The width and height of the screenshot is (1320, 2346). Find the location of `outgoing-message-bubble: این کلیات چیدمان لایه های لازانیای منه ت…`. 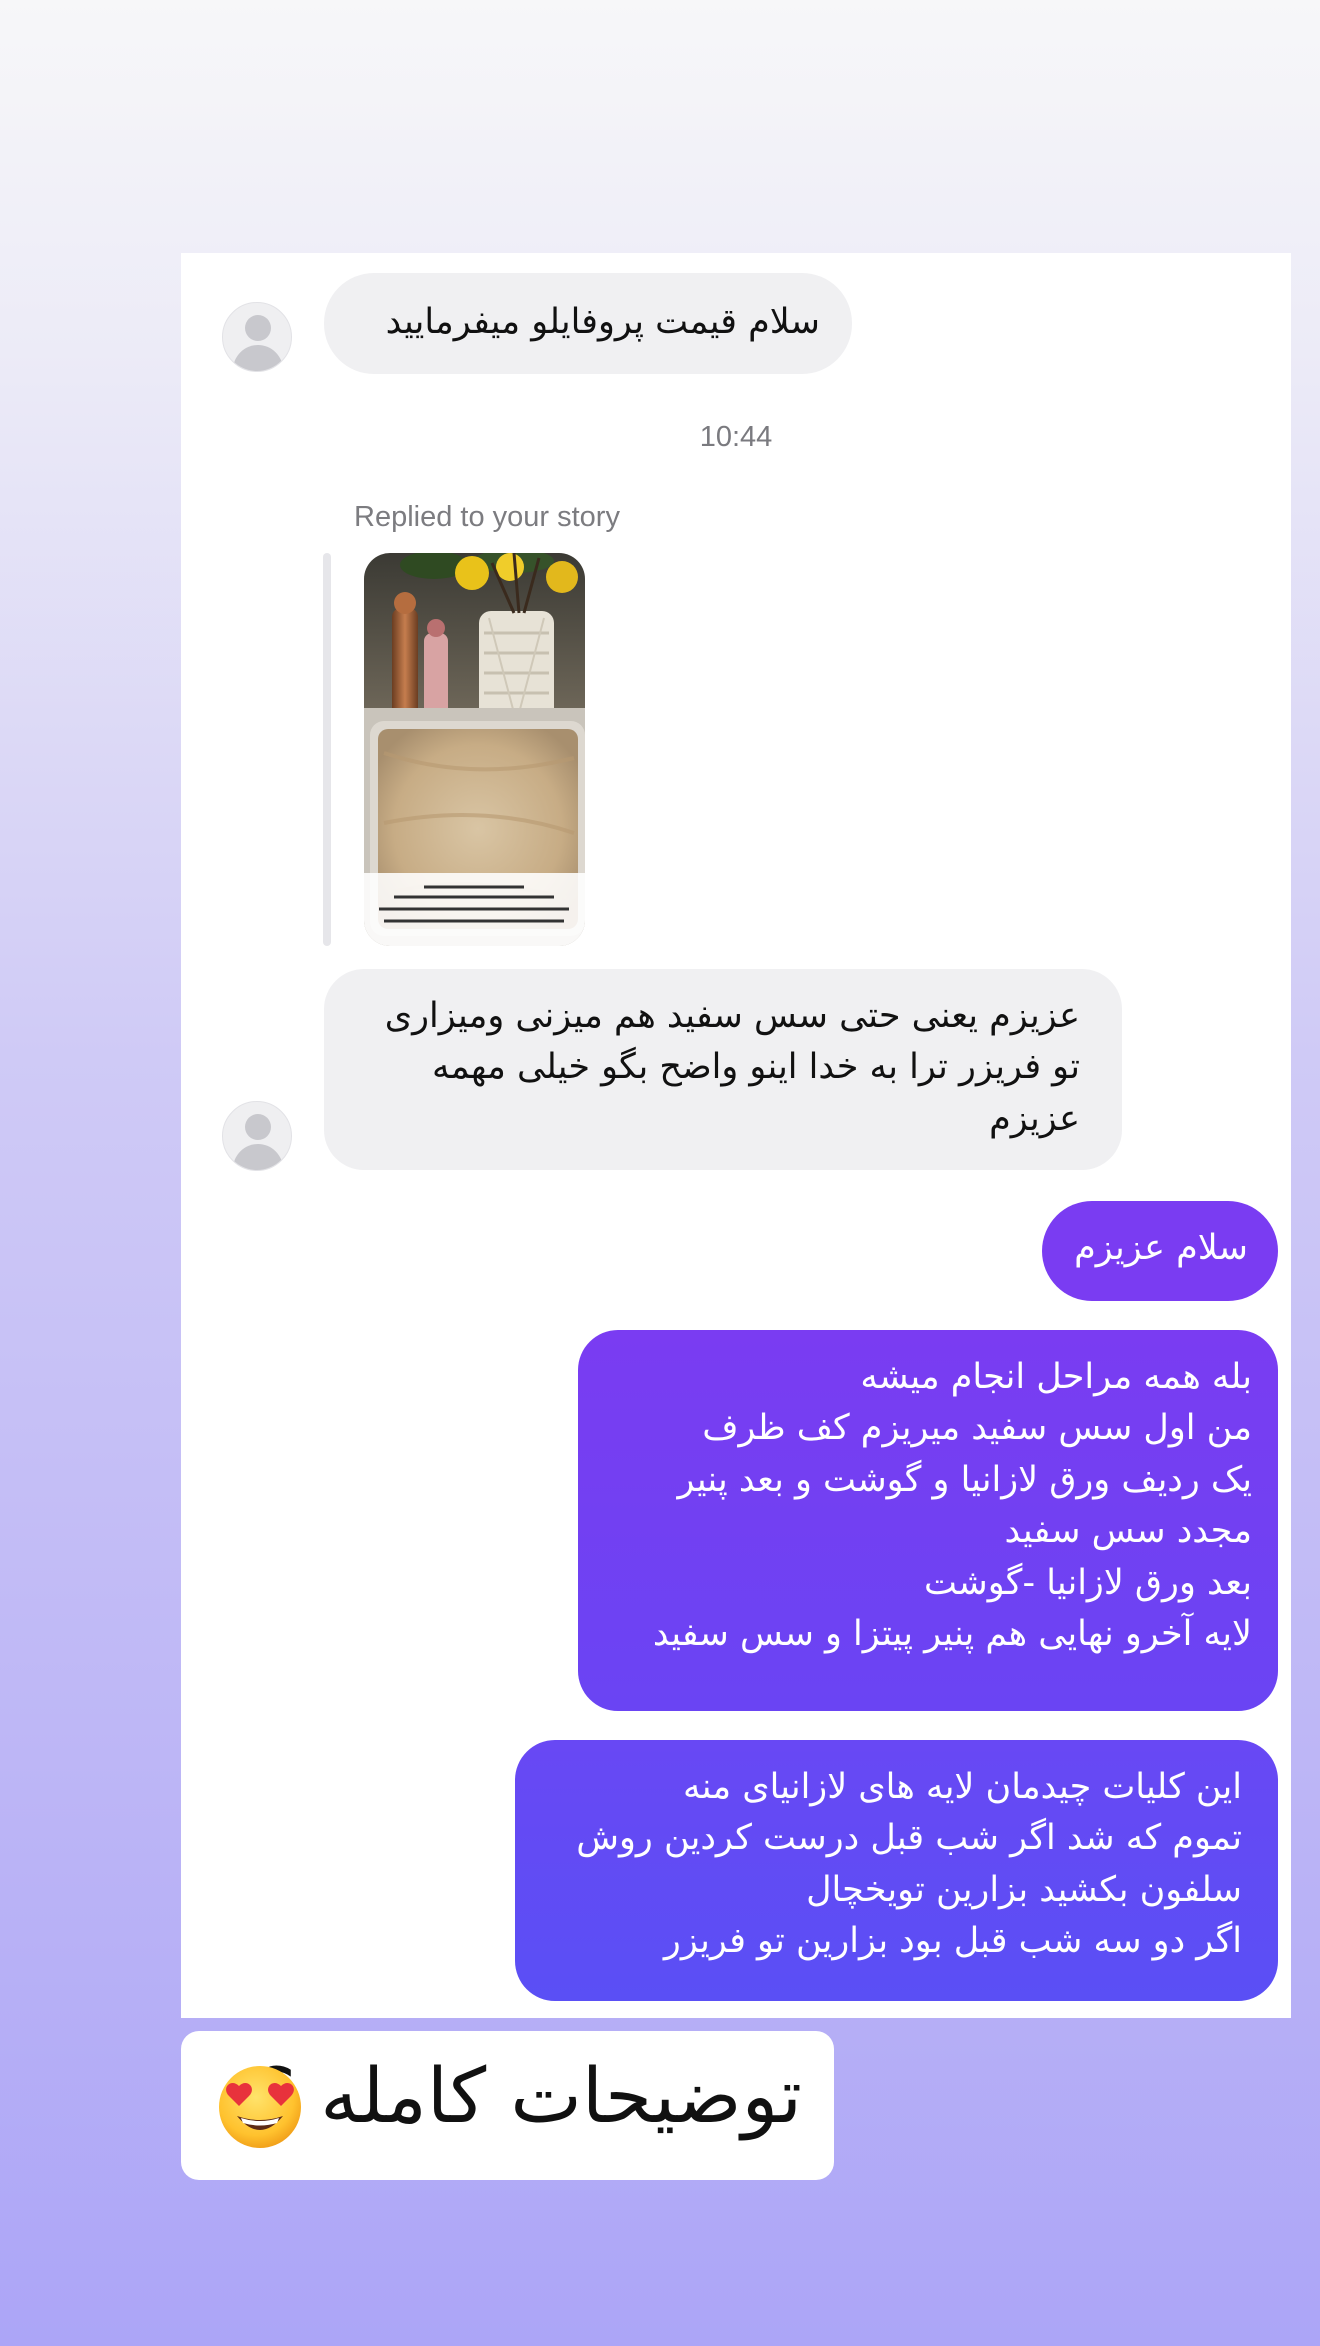

outgoing-message-bubble: این کلیات چیدمان لایه های لازانیای منه ت… is located at coordinates (896, 1870).